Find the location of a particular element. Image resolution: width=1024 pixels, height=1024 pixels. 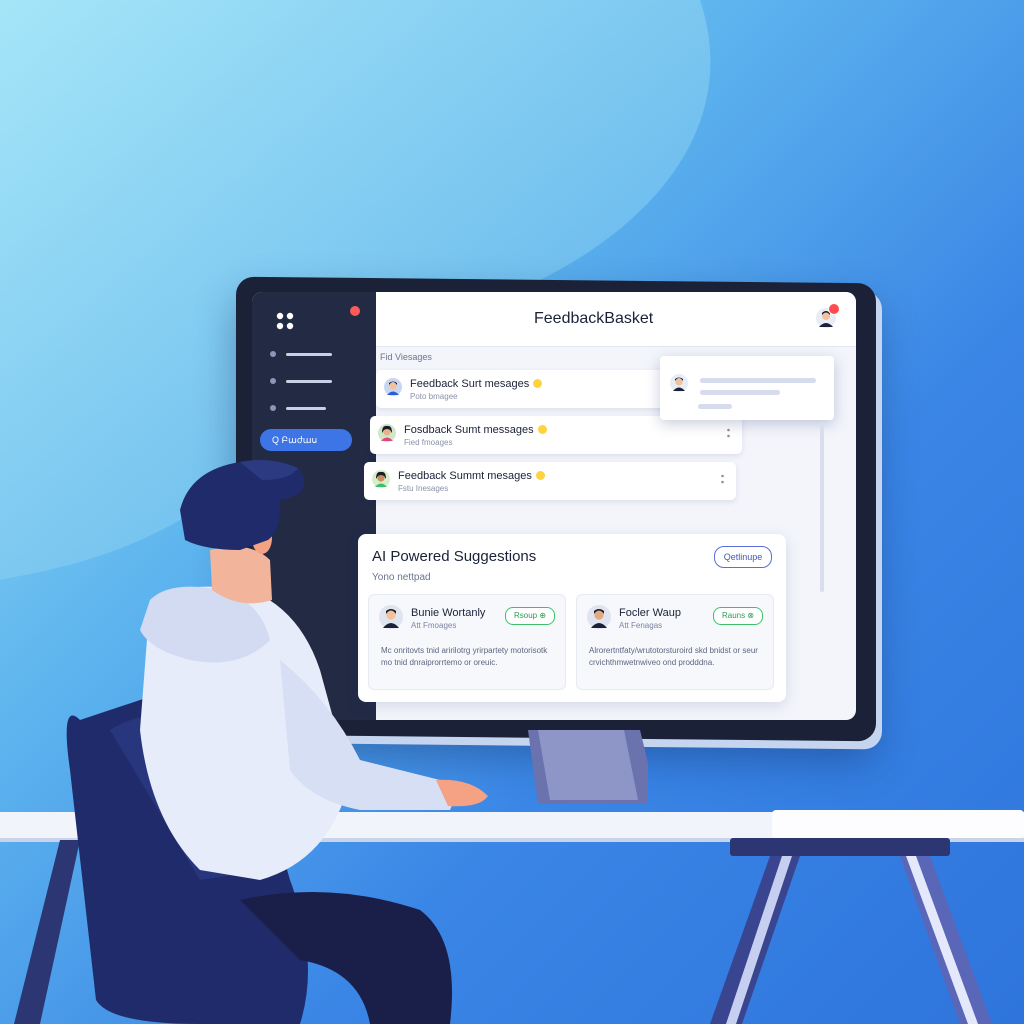

message-title: Fosdback Sumt messages is located at coordinates (475, 430).